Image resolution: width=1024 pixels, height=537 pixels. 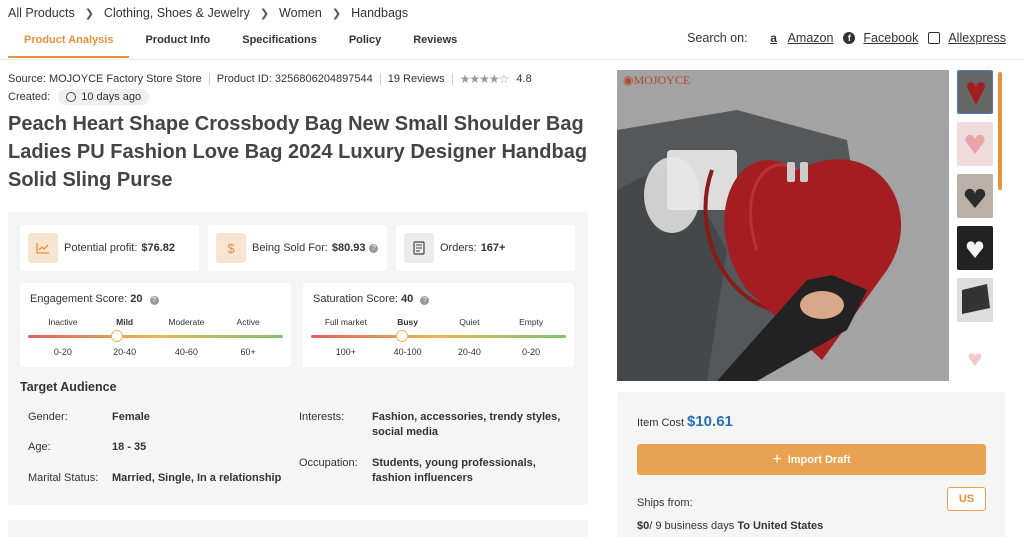 I want to click on search-aliexpress-link: Allexpress, so click(x=967, y=38).